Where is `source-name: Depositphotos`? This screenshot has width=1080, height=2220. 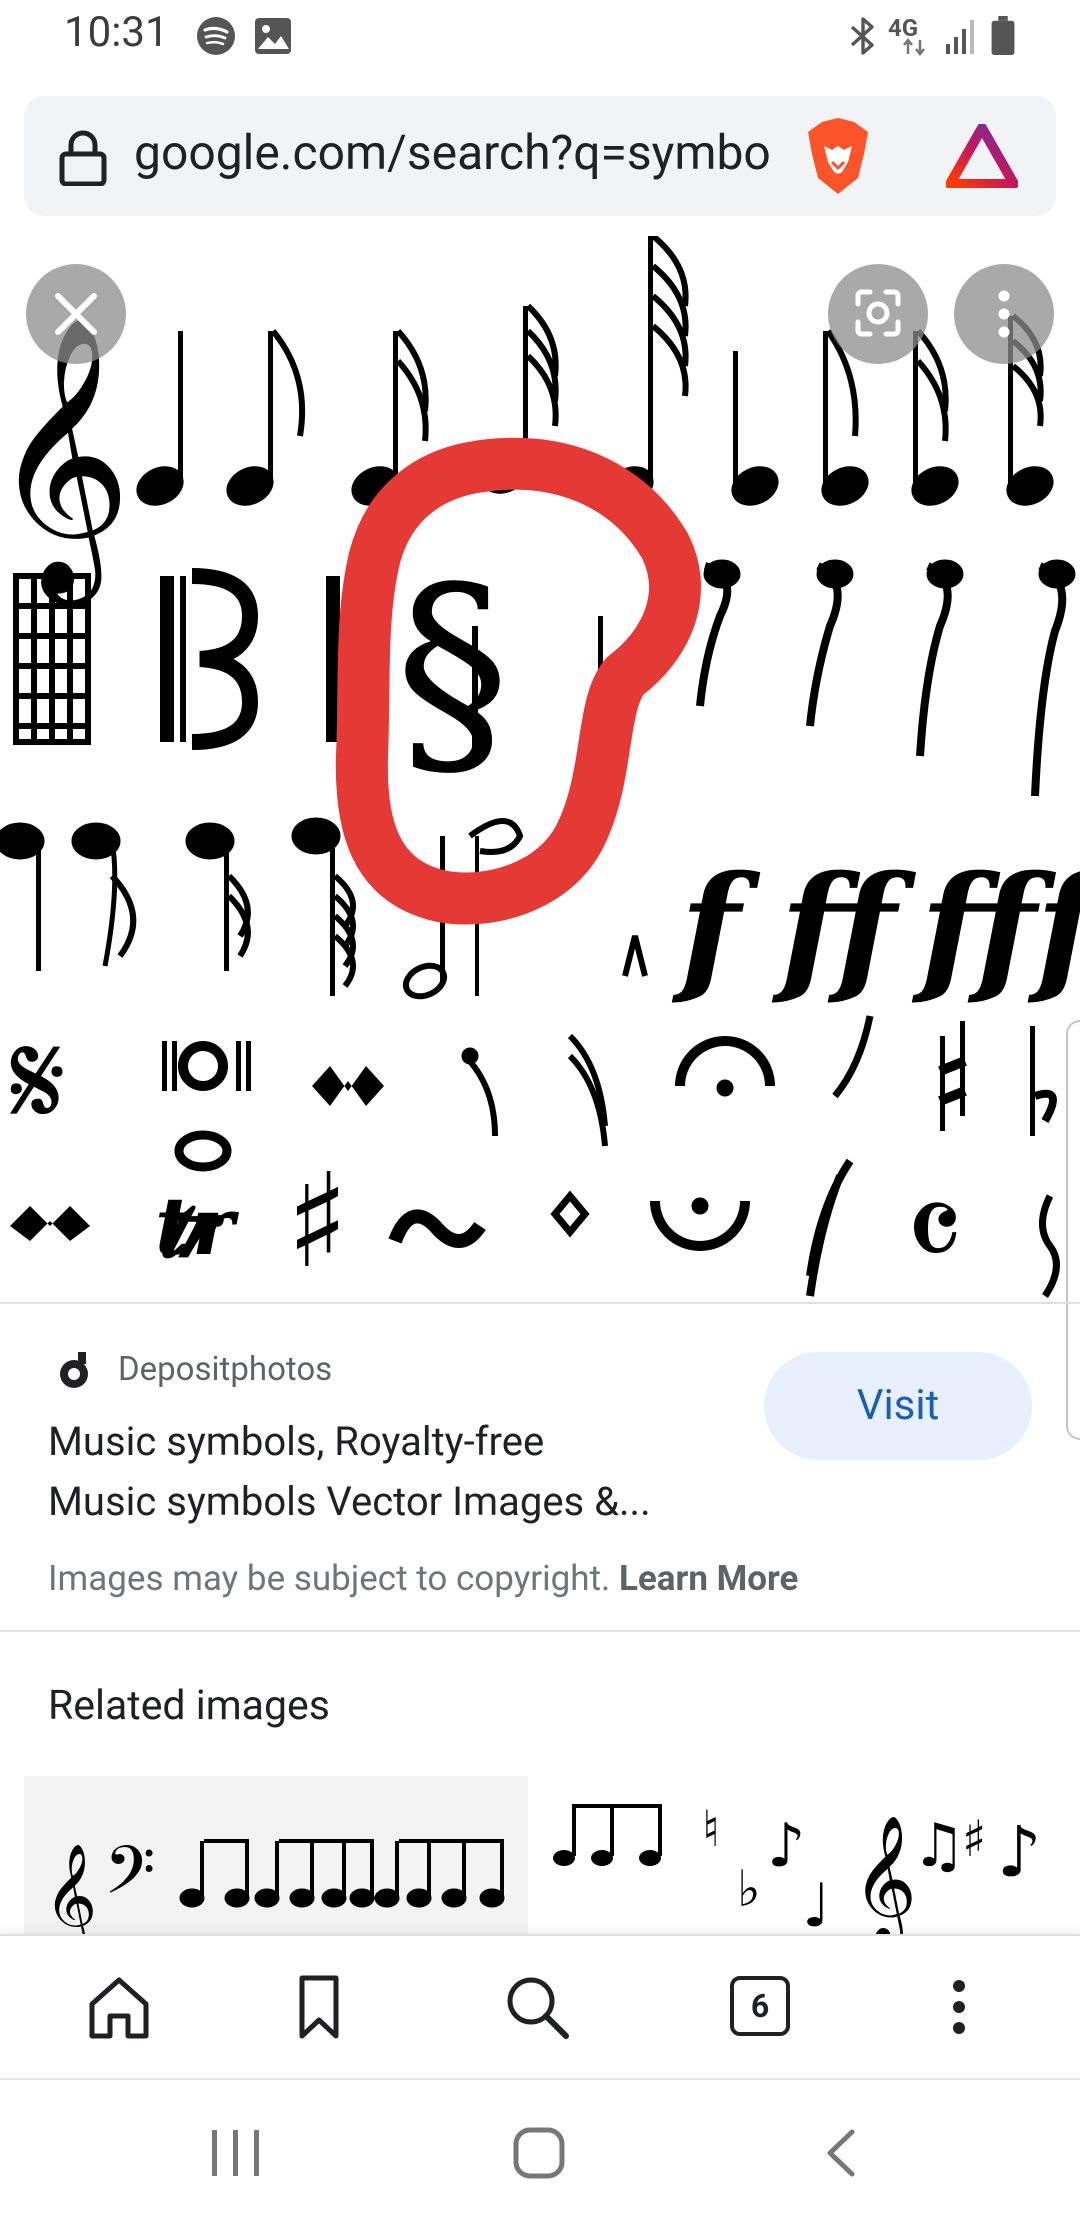 source-name: Depositphotos is located at coordinates (225, 1369).